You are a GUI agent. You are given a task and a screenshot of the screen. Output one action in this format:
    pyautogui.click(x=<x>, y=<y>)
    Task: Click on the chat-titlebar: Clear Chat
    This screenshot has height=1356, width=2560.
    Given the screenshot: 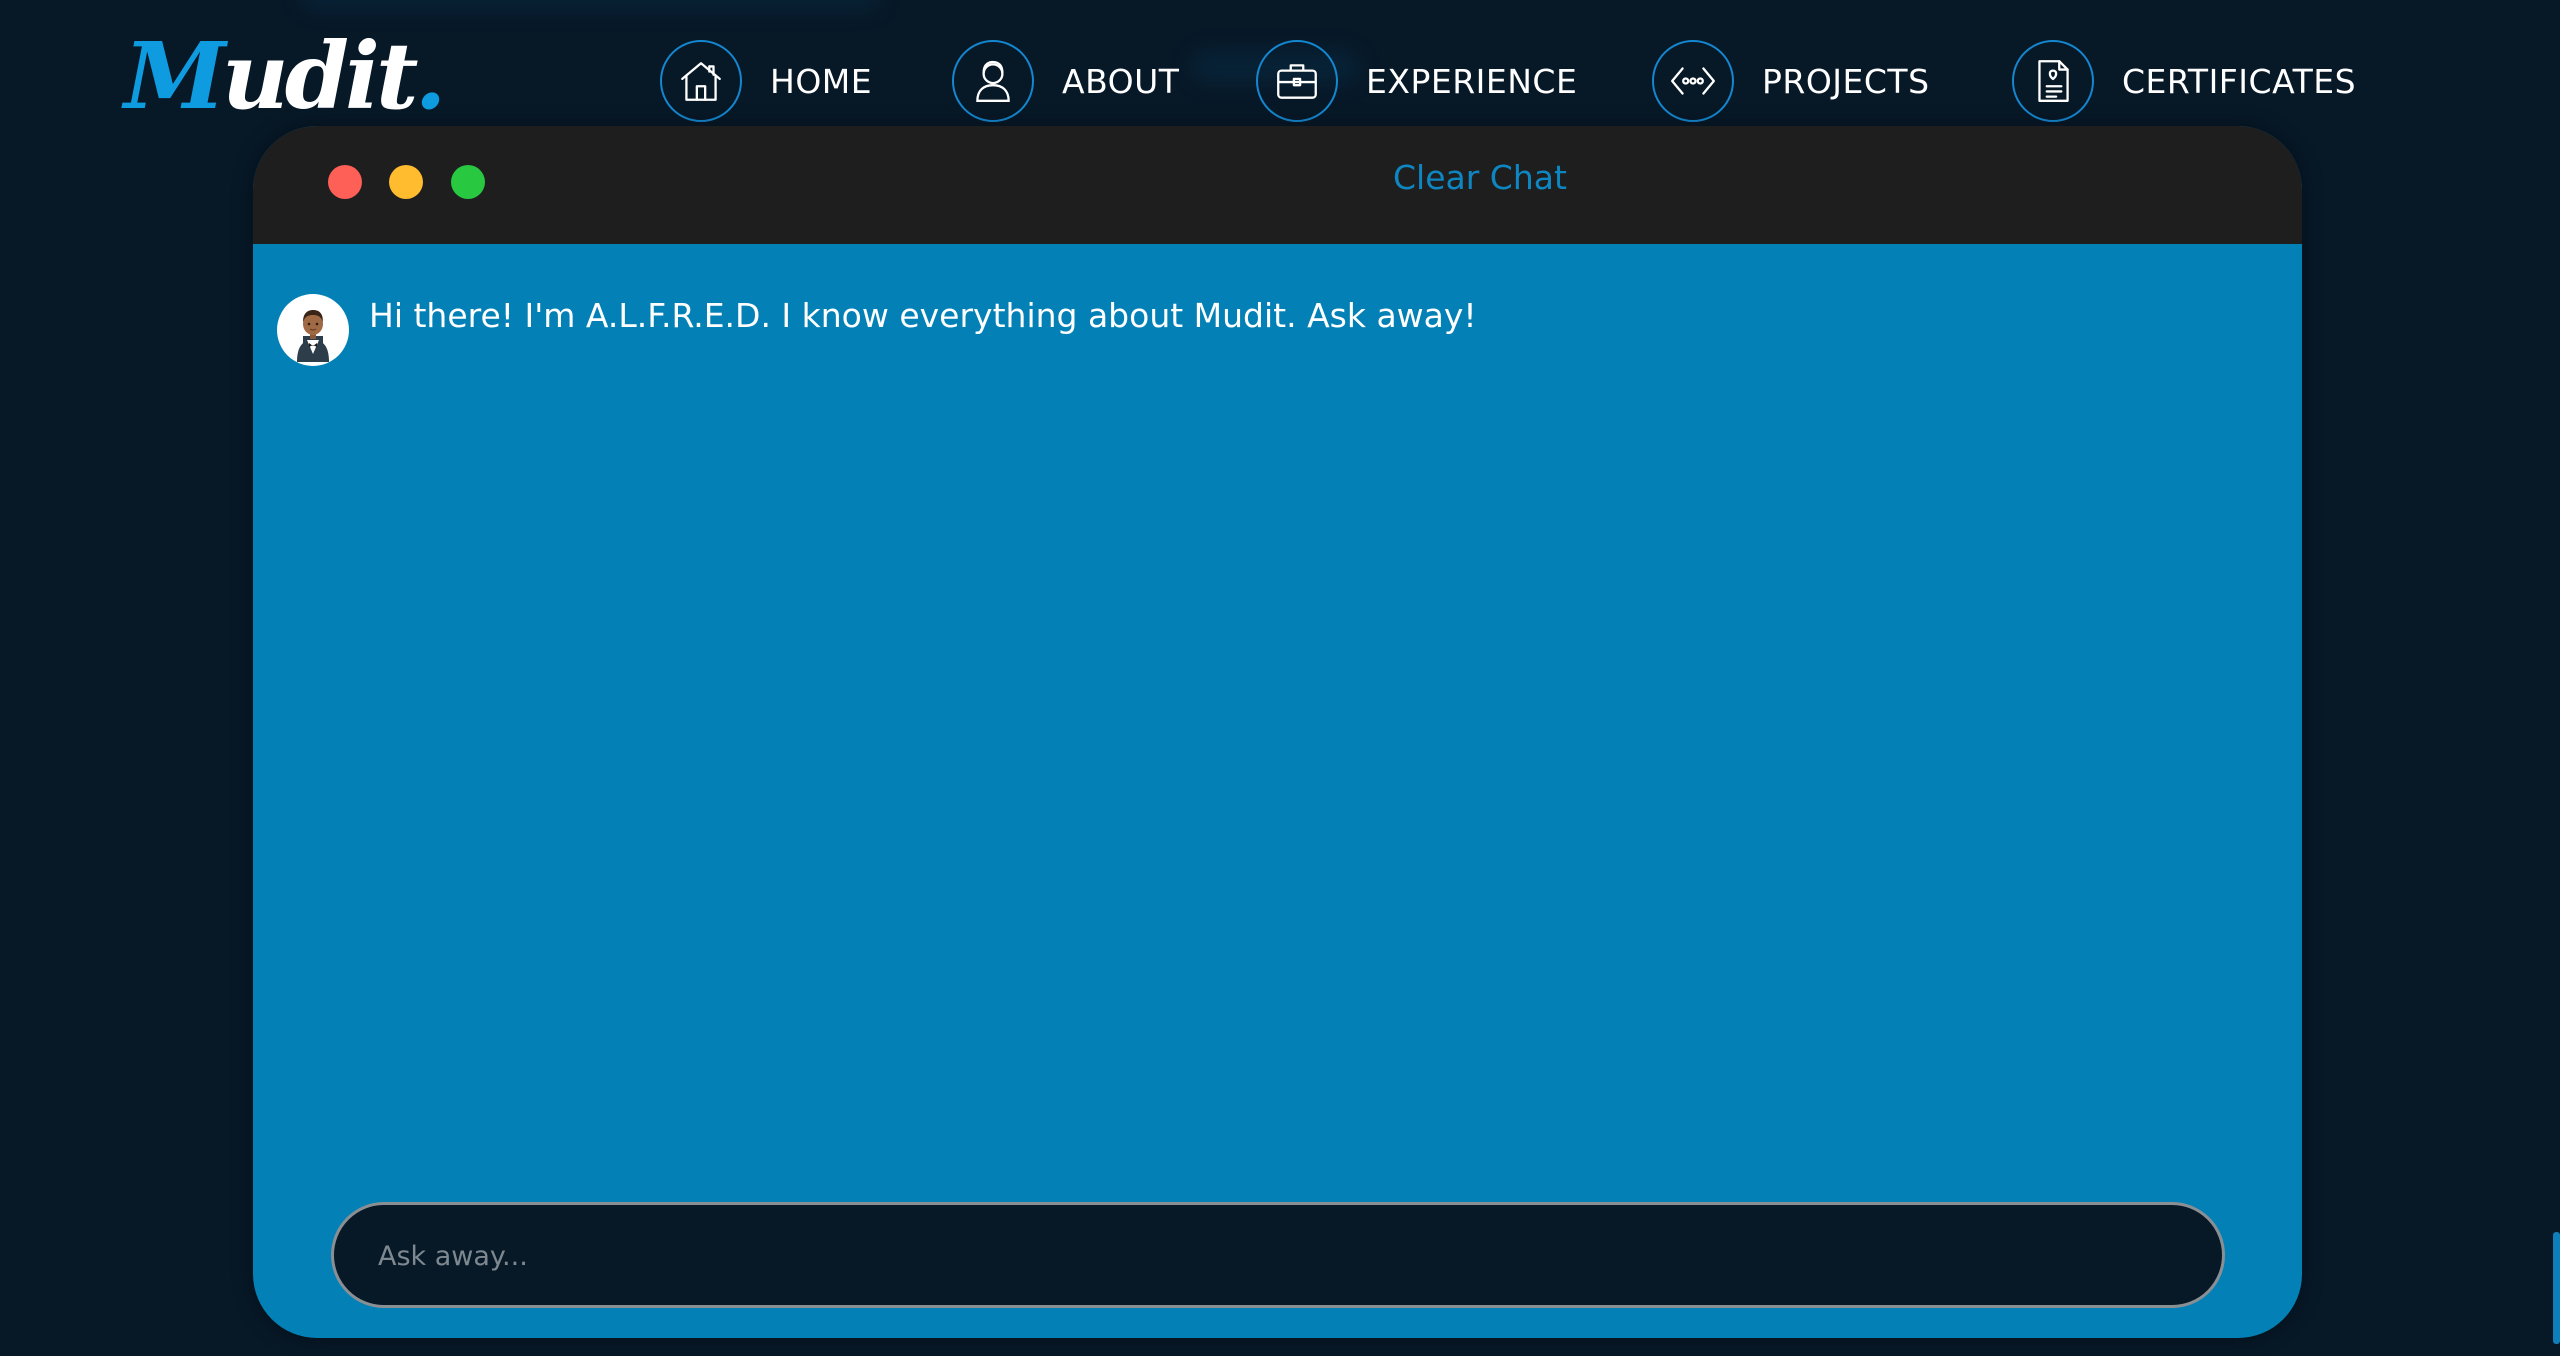 What is the action you would take?
    pyautogui.click(x=1277, y=185)
    